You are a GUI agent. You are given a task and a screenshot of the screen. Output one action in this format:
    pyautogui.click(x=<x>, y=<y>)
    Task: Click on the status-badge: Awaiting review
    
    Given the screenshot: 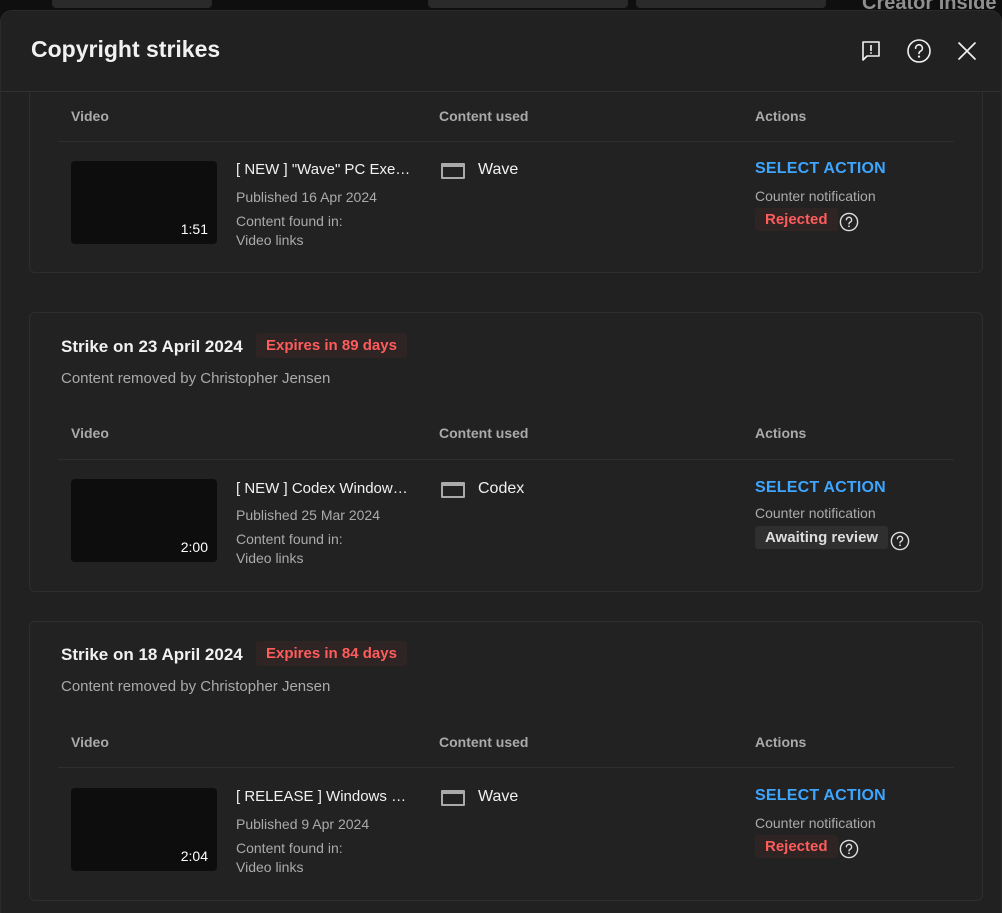 What is the action you would take?
    pyautogui.click(x=822, y=537)
    